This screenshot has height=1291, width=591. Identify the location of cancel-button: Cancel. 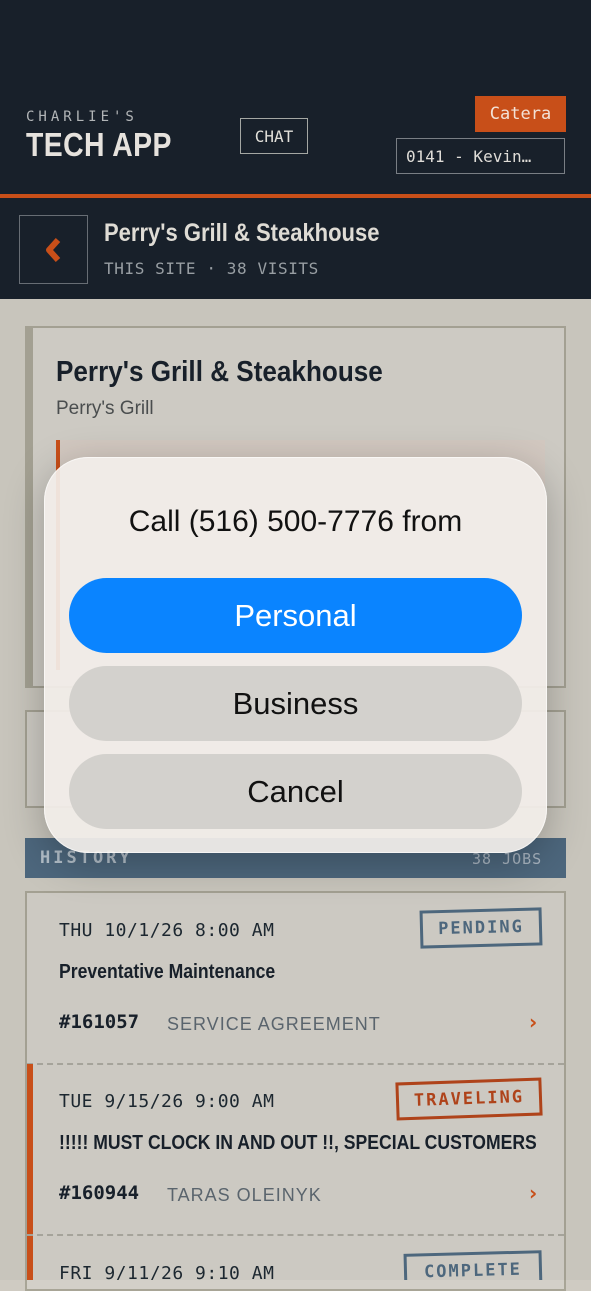
(295, 791).